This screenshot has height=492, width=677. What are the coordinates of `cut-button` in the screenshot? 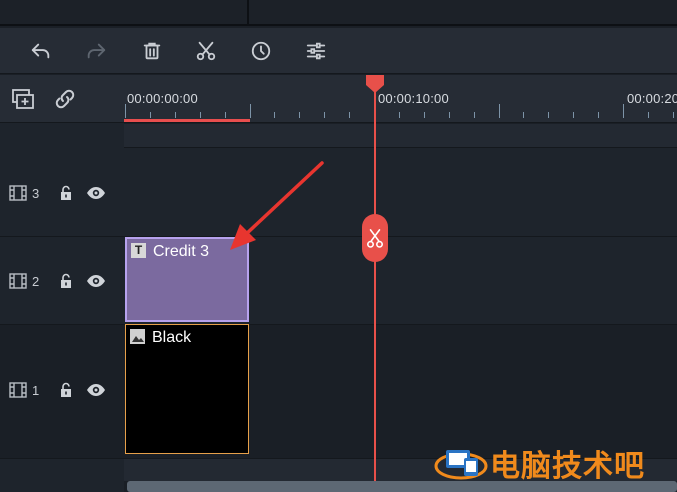 It's located at (206, 51).